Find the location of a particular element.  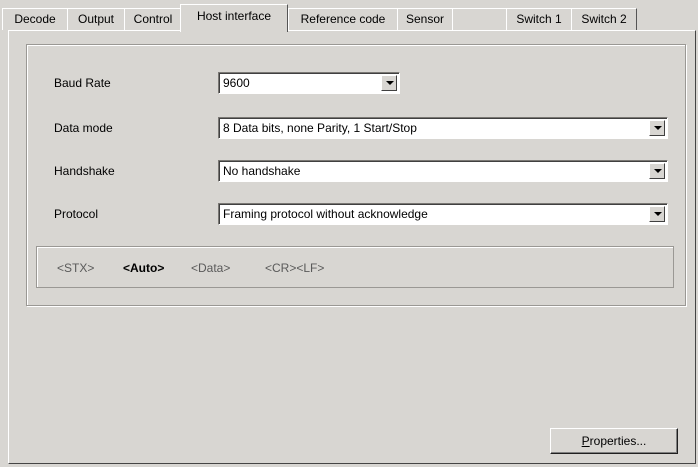

baud-rate-value: 9600 is located at coordinates (236, 83).